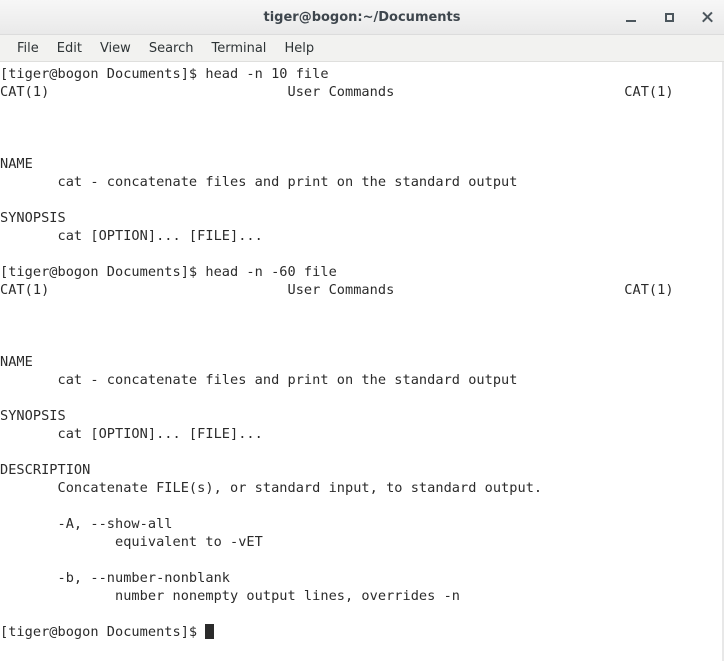  I want to click on menu-bar: File Edit View Search Terminal Help, so click(362, 48).